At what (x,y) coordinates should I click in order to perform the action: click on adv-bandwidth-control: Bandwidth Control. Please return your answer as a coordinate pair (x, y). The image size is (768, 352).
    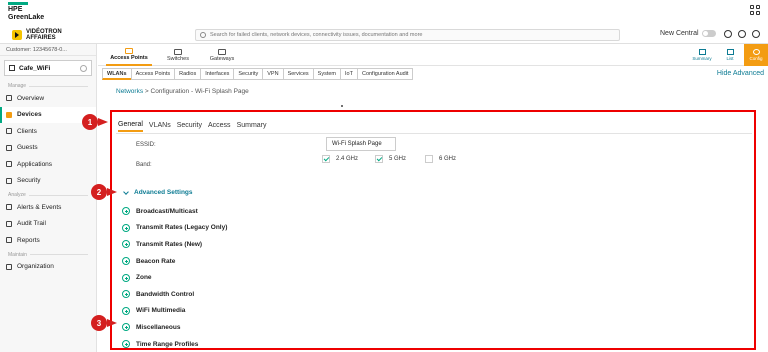
    Looking at the image, I should click on (174, 294).